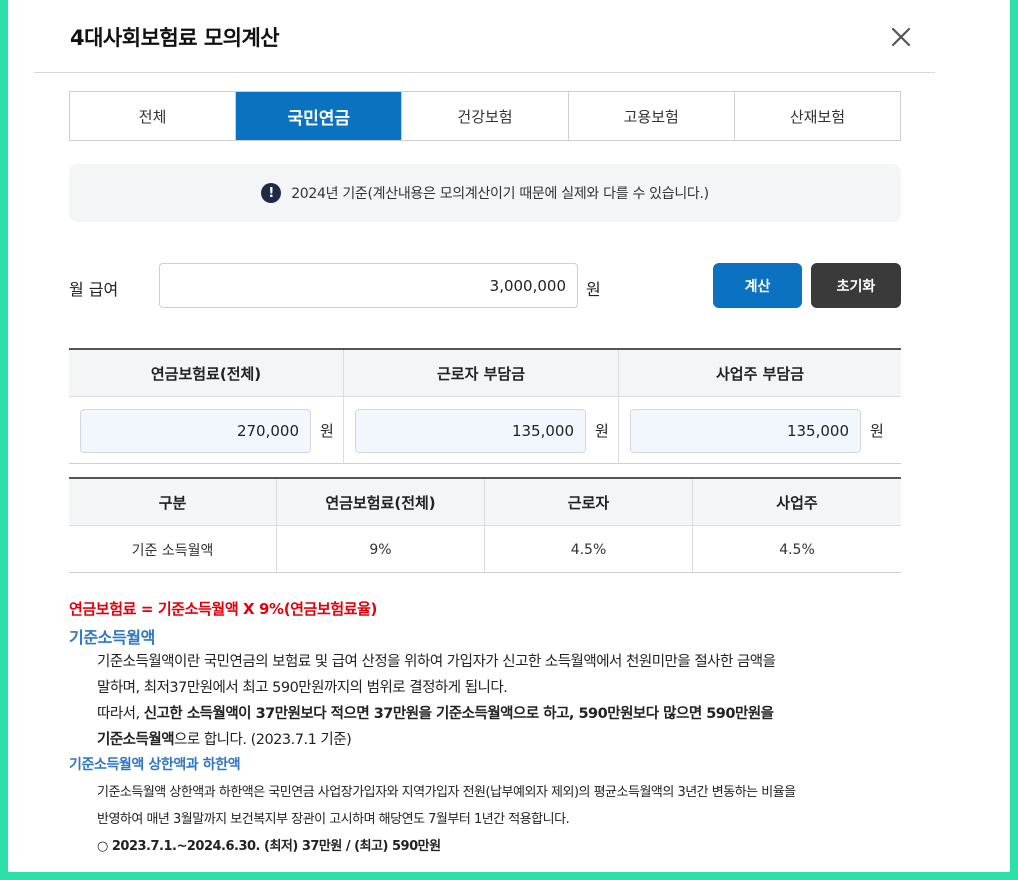 This screenshot has height=880, width=1018. What do you see at coordinates (484, 72) in the screenshot?
I see `title-divider` at bounding box center [484, 72].